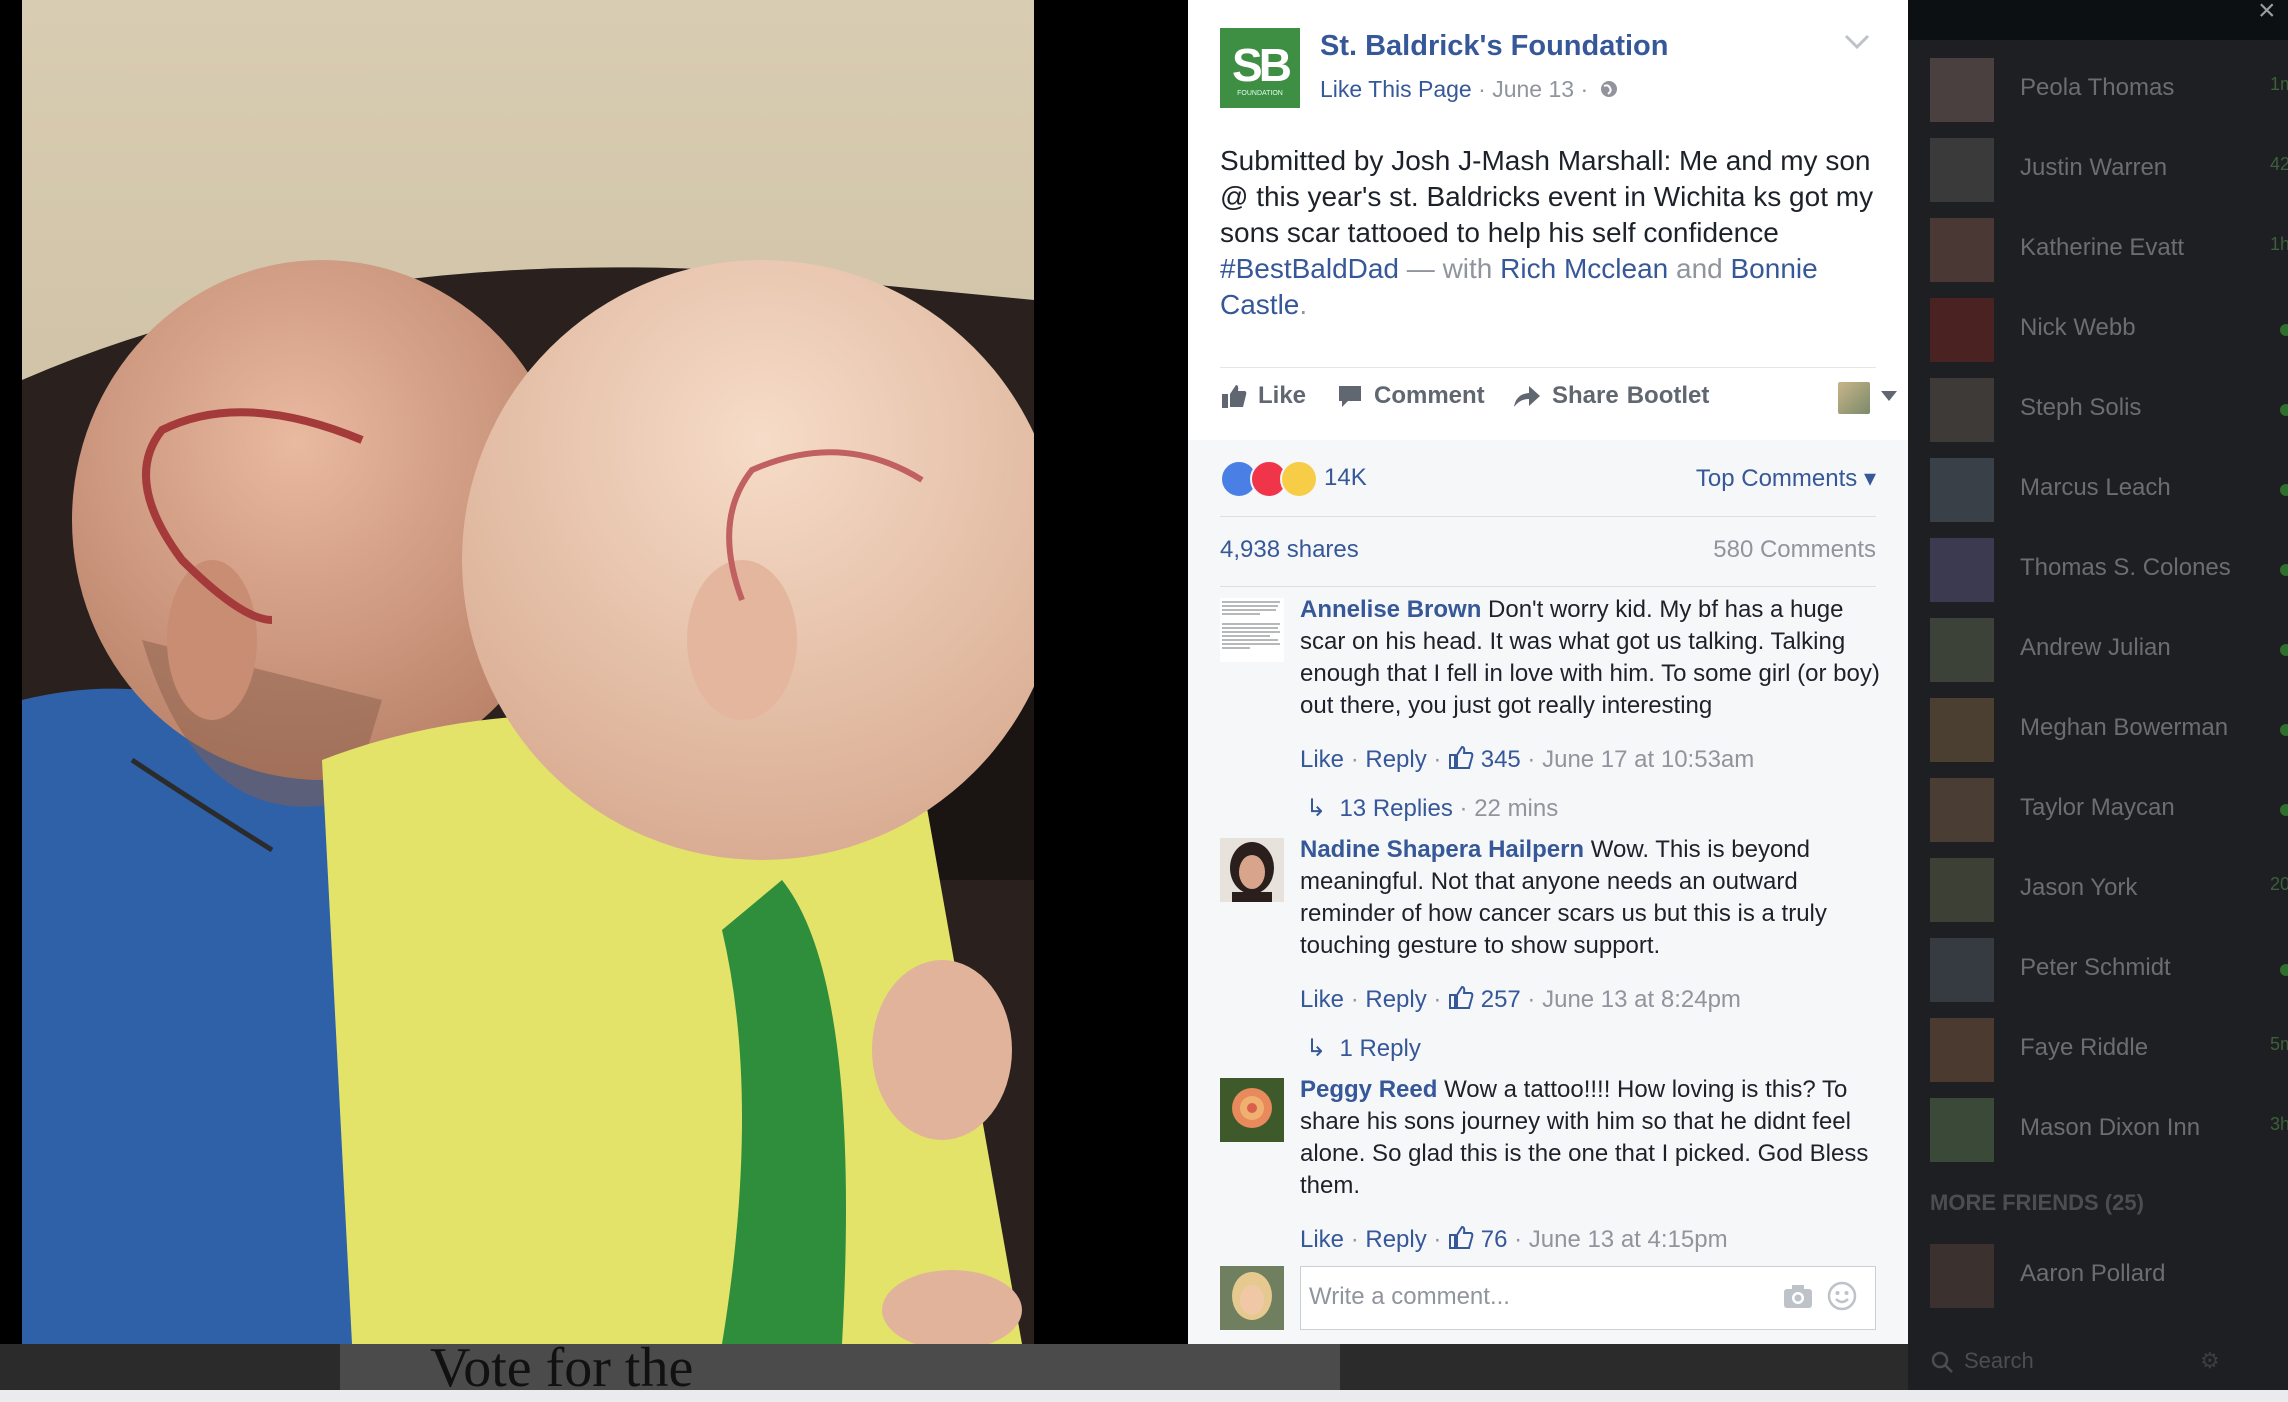 The height and width of the screenshot is (1402, 2288). Describe the element at coordinates (1533, 89) in the screenshot. I see `post-date: June 13` at that location.